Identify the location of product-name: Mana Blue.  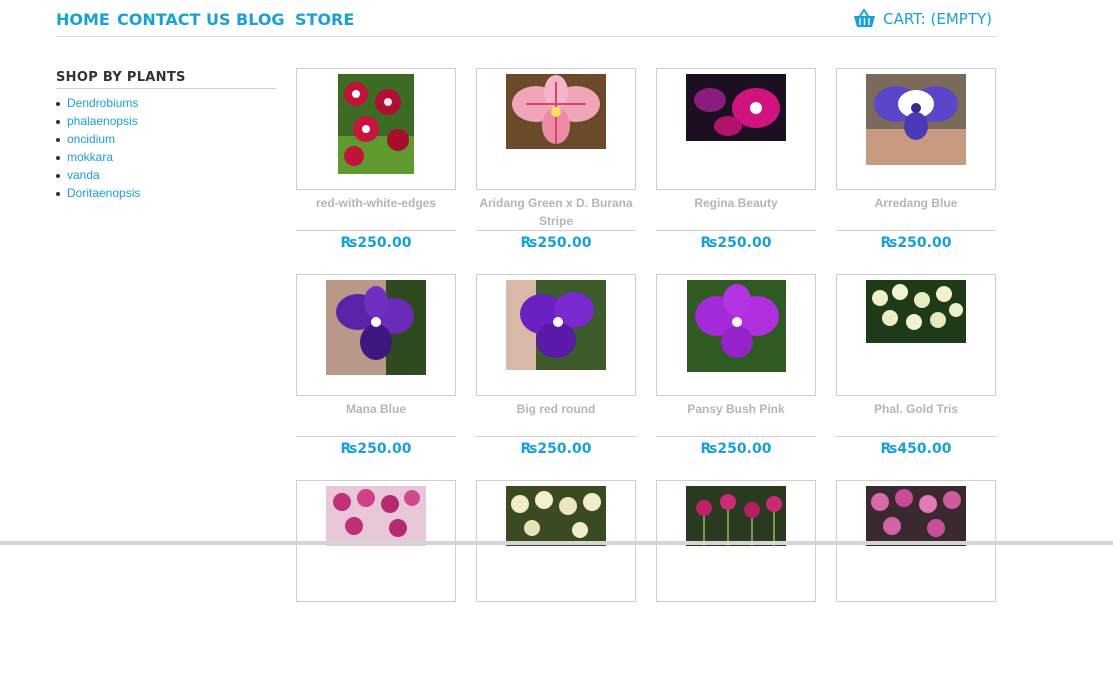
(376, 418).